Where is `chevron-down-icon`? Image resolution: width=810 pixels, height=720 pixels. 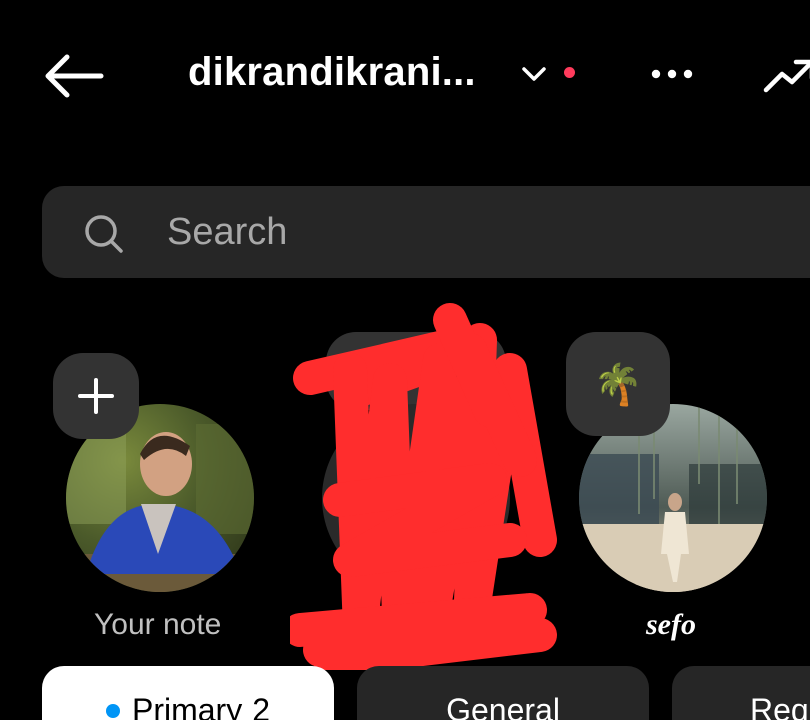 chevron-down-icon is located at coordinates (534, 74).